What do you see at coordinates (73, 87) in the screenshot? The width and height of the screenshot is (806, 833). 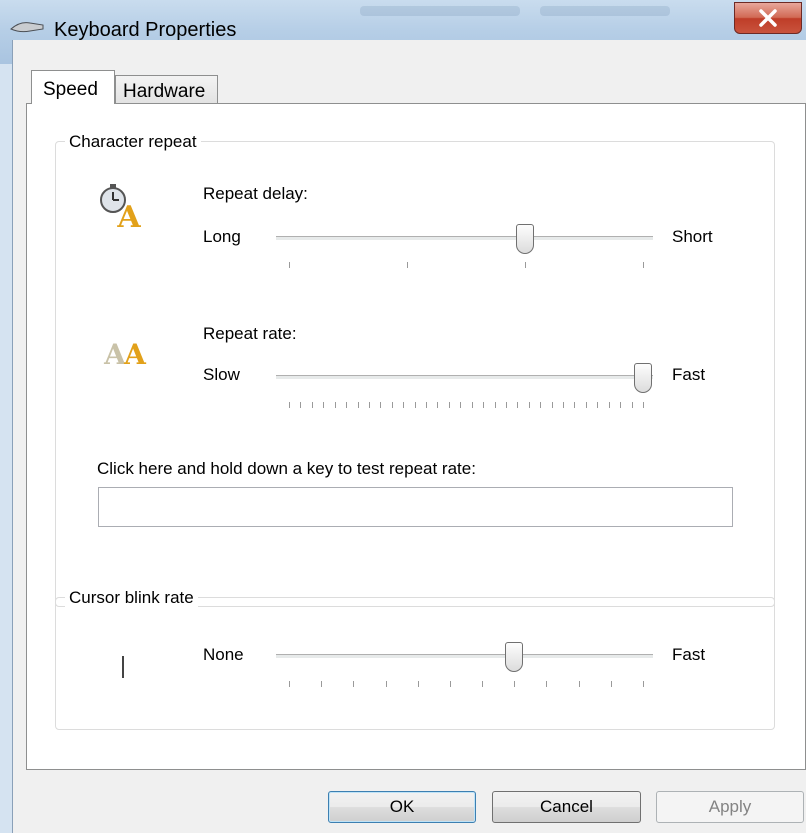 I see `tab-speed: Speed` at bounding box center [73, 87].